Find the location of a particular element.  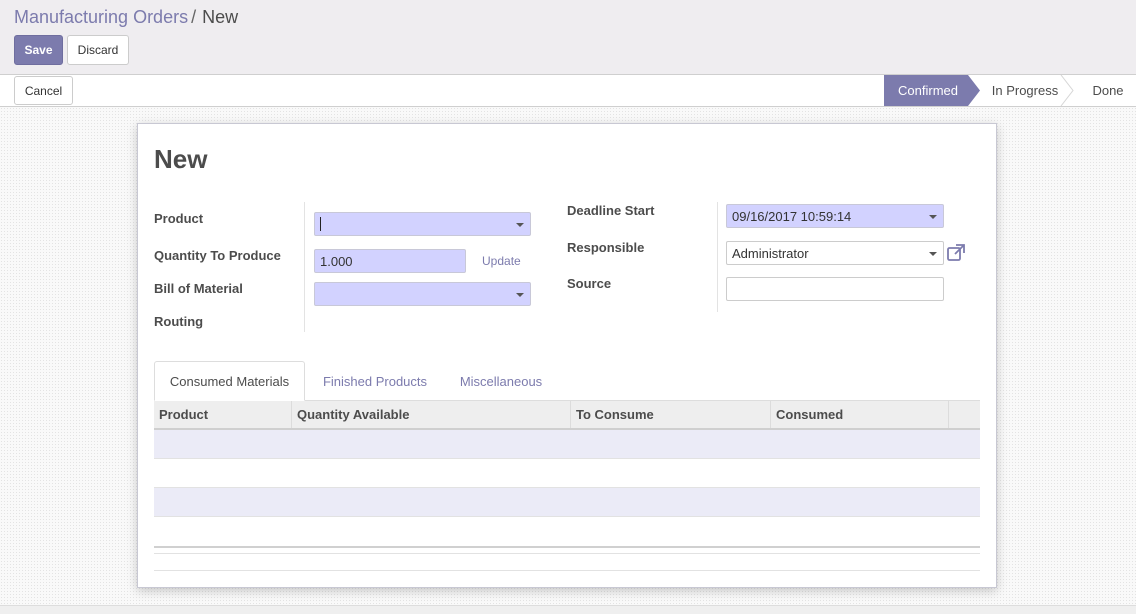

tab-consumed-materials: Consumed Materials is located at coordinates (229, 381).